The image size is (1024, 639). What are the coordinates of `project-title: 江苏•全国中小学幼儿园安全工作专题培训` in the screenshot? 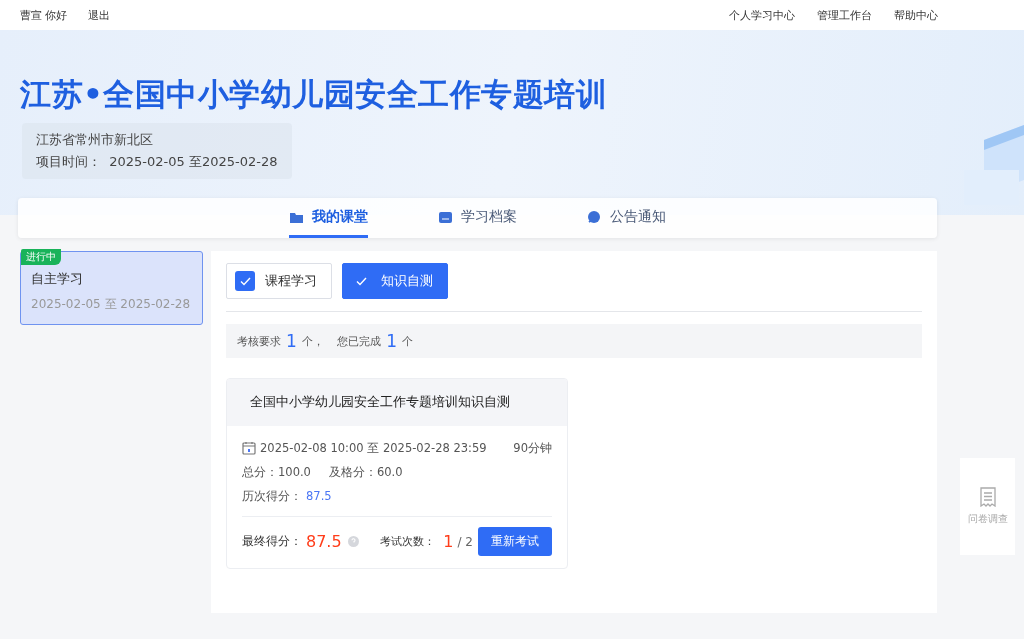 It's located at (314, 94).